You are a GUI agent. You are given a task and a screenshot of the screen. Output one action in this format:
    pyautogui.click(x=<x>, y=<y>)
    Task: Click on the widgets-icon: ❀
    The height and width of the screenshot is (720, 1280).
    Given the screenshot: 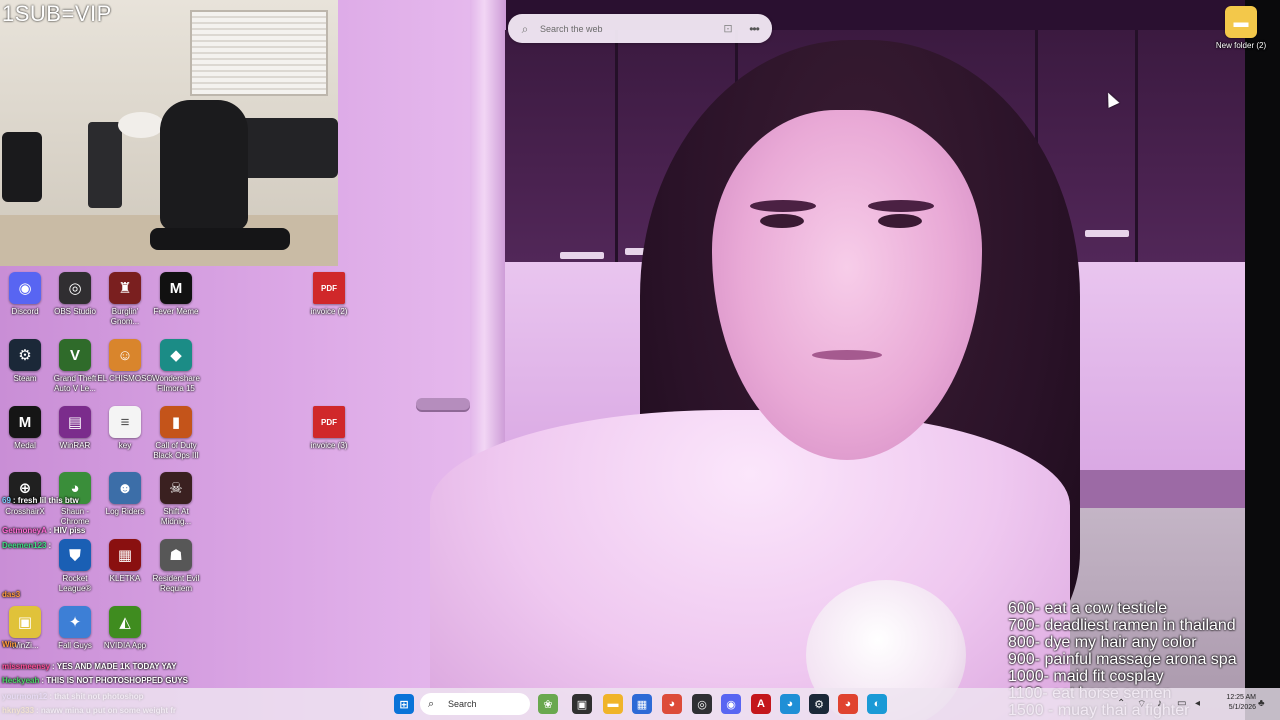 What is the action you would take?
    pyautogui.click(x=548, y=704)
    